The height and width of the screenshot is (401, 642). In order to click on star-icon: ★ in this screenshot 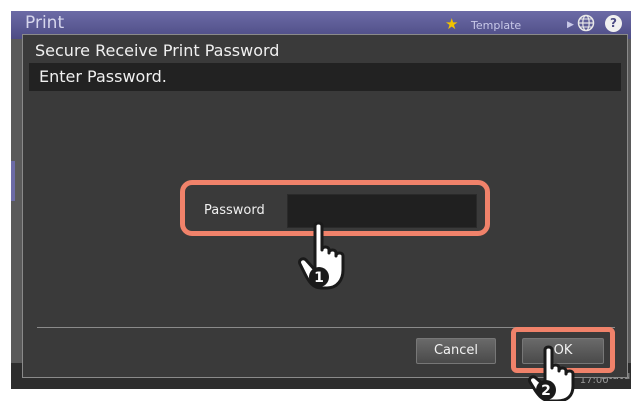, I will do `click(452, 24)`.